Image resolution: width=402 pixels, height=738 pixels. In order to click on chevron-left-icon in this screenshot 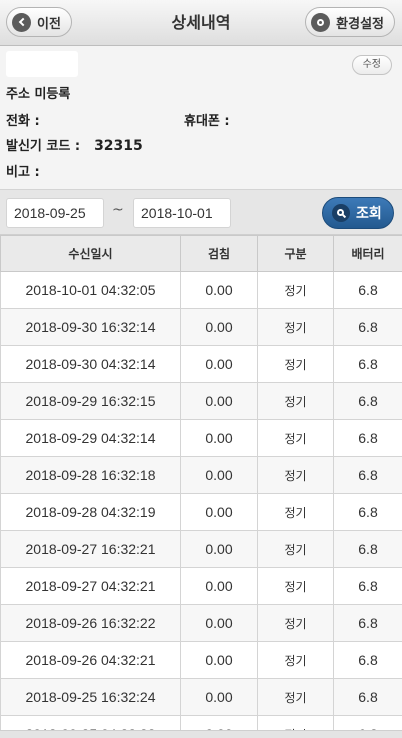, I will do `click(21, 22)`.